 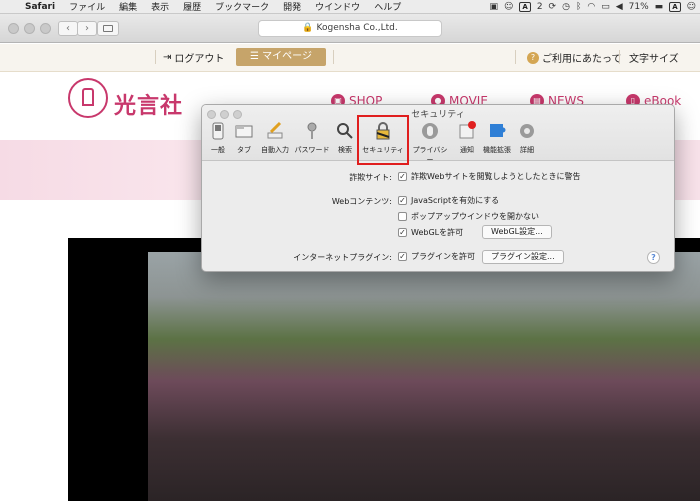 I want to click on sidebar-icon, so click(x=108, y=28).